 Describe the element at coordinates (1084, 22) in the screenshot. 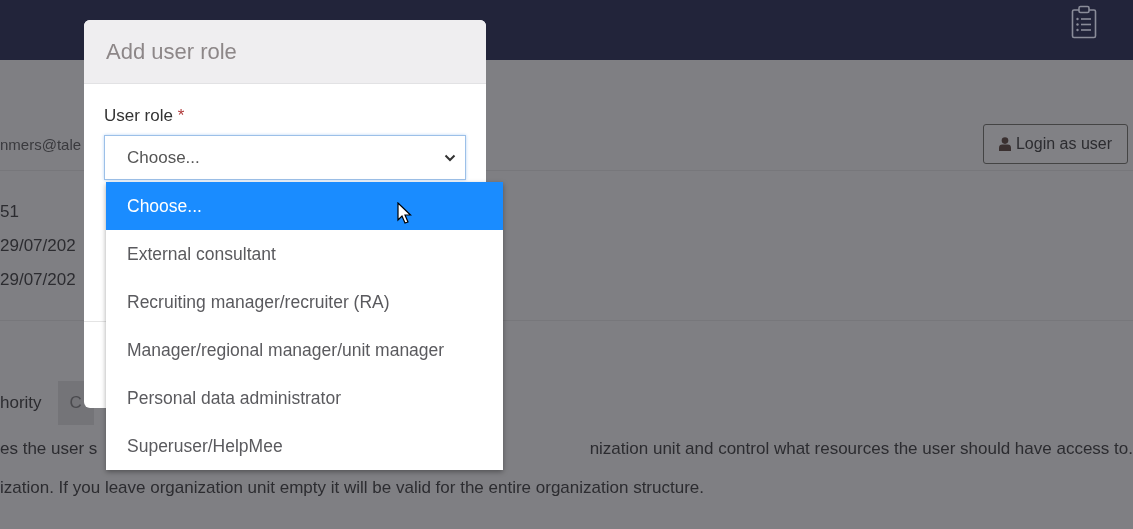

I see `clipboard-icon` at that location.